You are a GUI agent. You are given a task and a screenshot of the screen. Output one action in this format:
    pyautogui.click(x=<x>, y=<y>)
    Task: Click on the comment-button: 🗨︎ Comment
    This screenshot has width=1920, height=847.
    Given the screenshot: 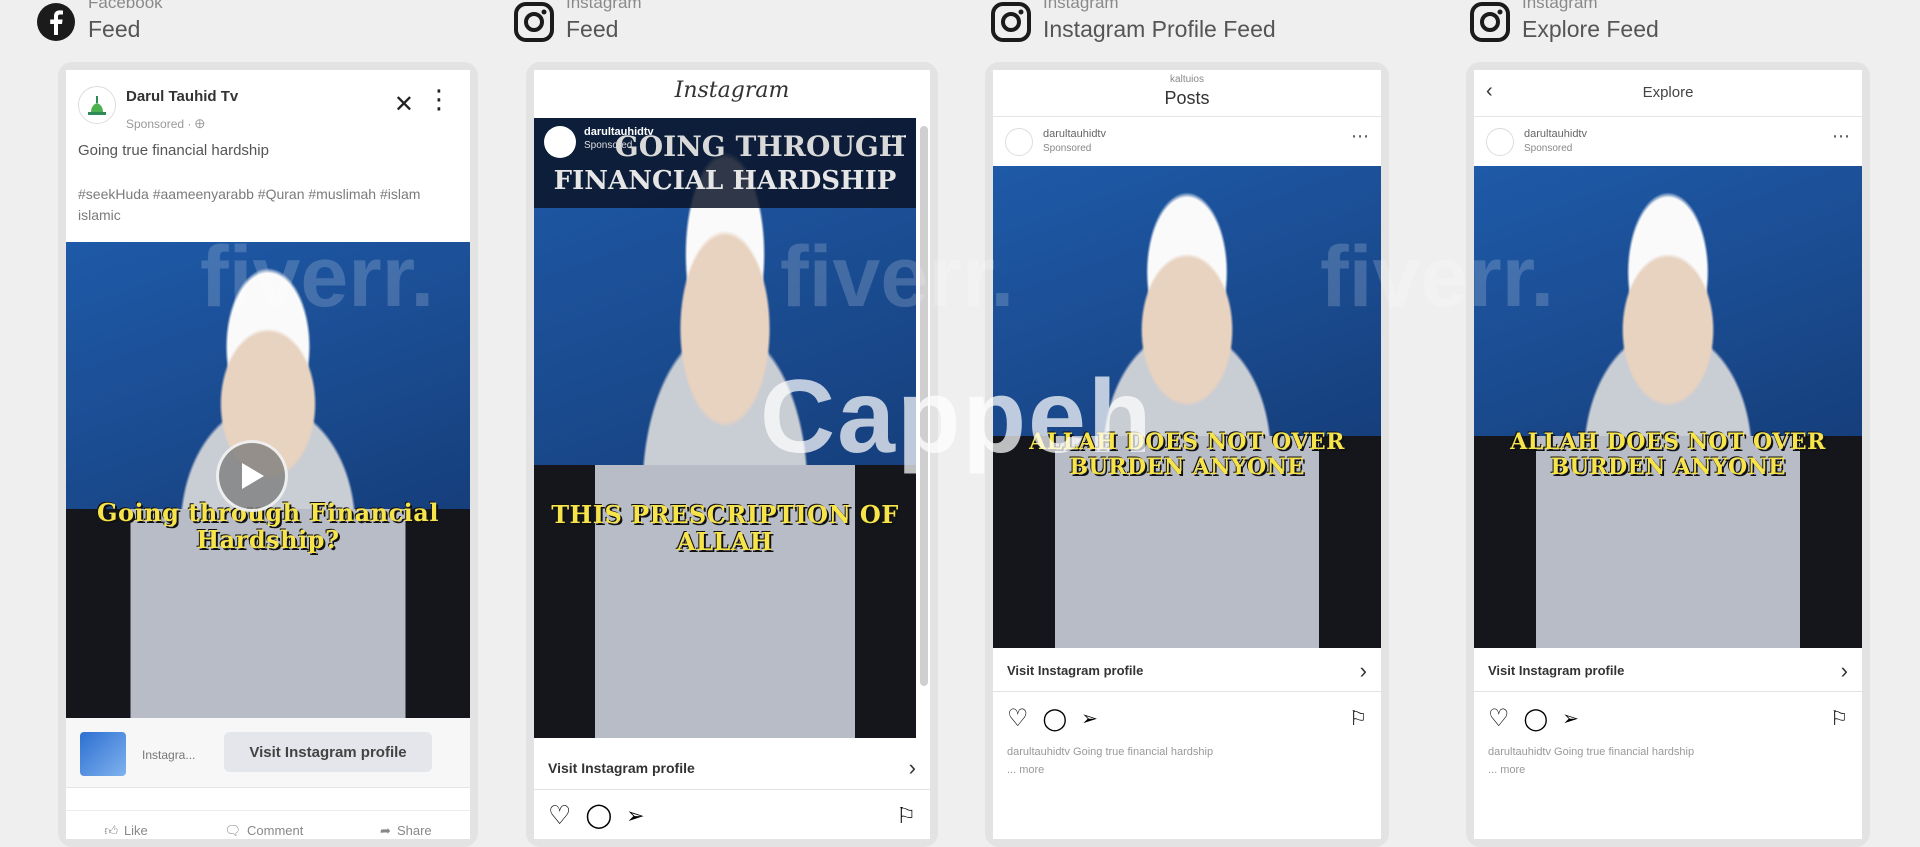 What is the action you would take?
    pyautogui.click(x=263, y=831)
    